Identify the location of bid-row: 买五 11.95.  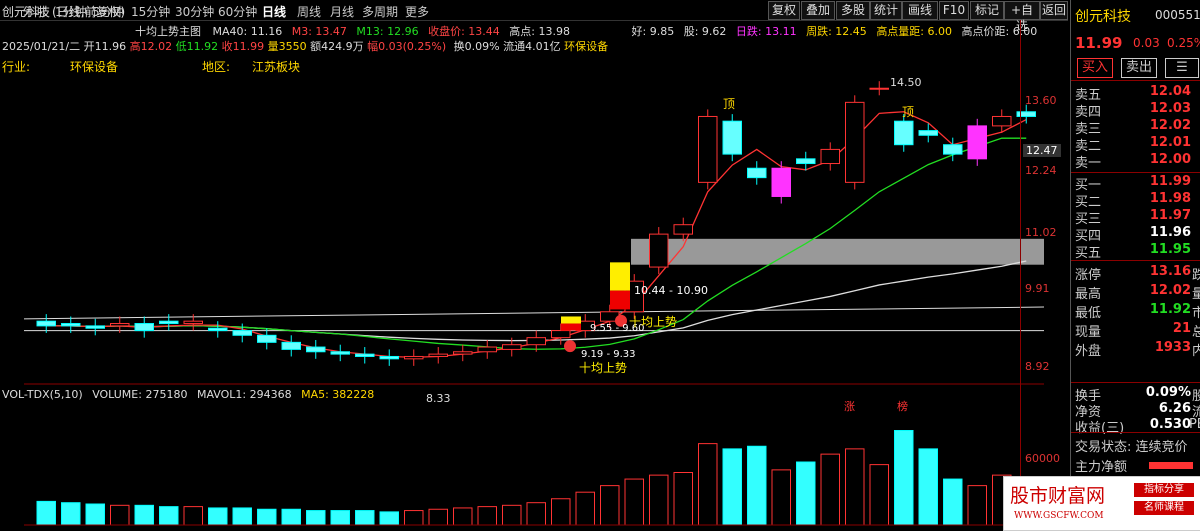
(1137, 251).